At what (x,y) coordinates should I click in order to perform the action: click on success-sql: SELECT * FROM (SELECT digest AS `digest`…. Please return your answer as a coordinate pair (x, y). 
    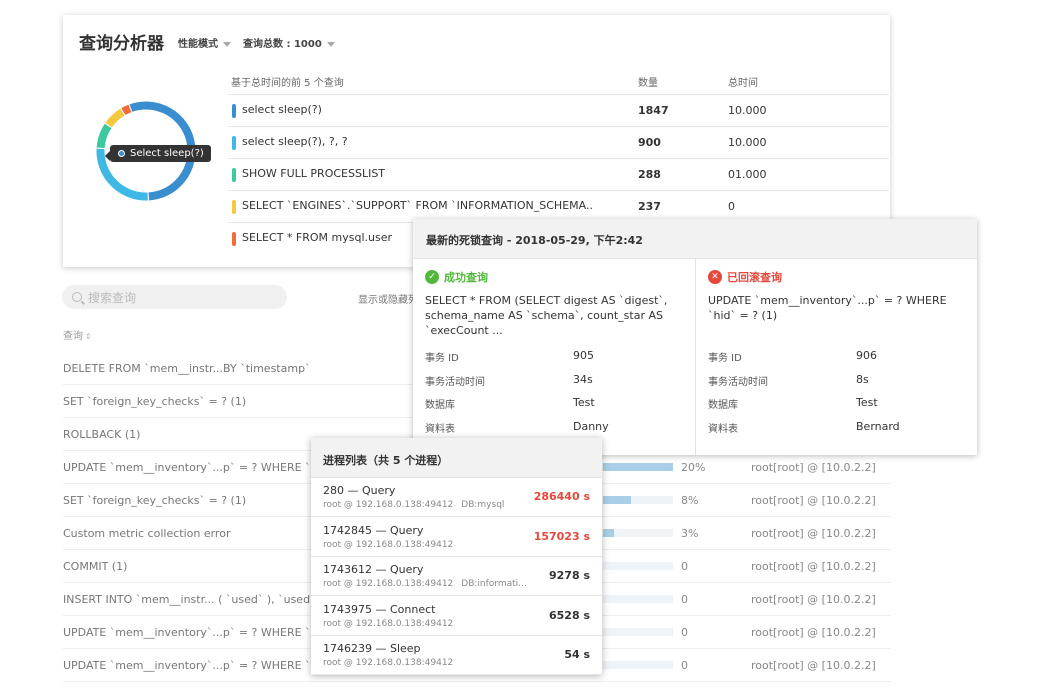
    Looking at the image, I should click on (546, 315).